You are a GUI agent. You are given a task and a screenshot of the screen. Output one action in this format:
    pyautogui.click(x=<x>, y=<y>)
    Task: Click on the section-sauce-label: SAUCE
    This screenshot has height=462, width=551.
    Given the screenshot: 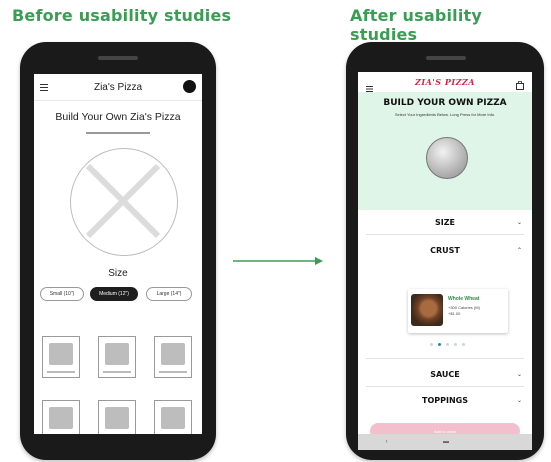 What is the action you would take?
    pyautogui.click(x=445, y=374)
    